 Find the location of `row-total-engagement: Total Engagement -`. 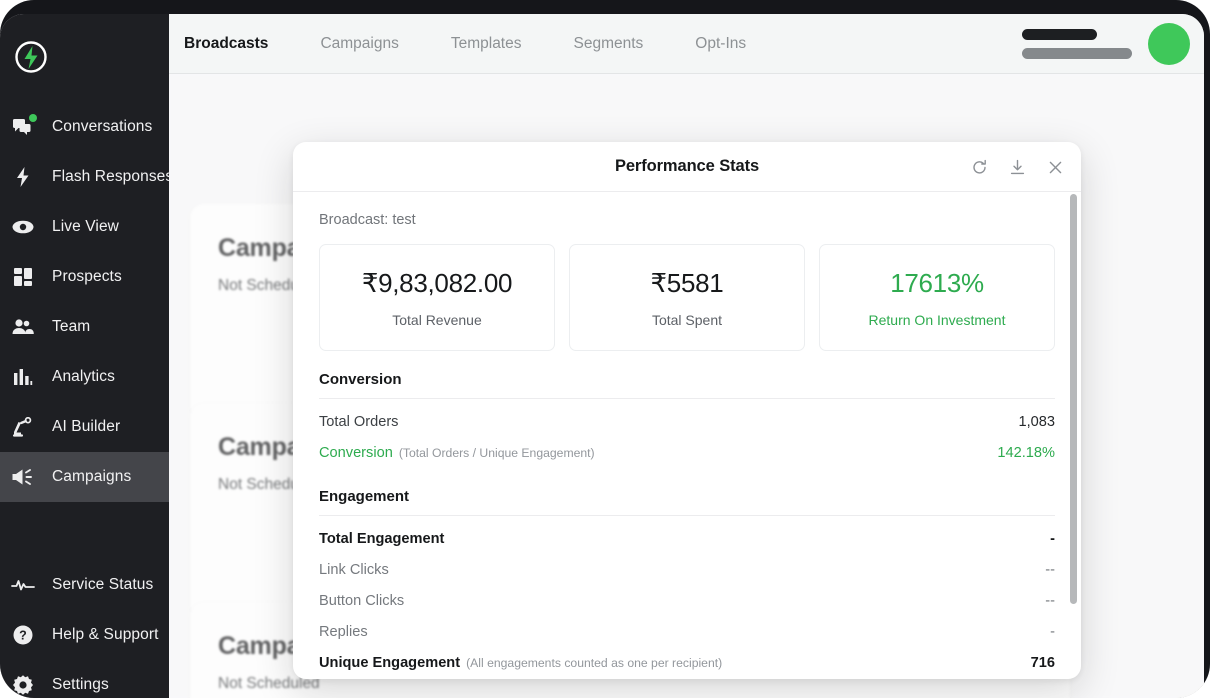

row-total-engagement: Total Engagement - is located at coordinates (687, 538).